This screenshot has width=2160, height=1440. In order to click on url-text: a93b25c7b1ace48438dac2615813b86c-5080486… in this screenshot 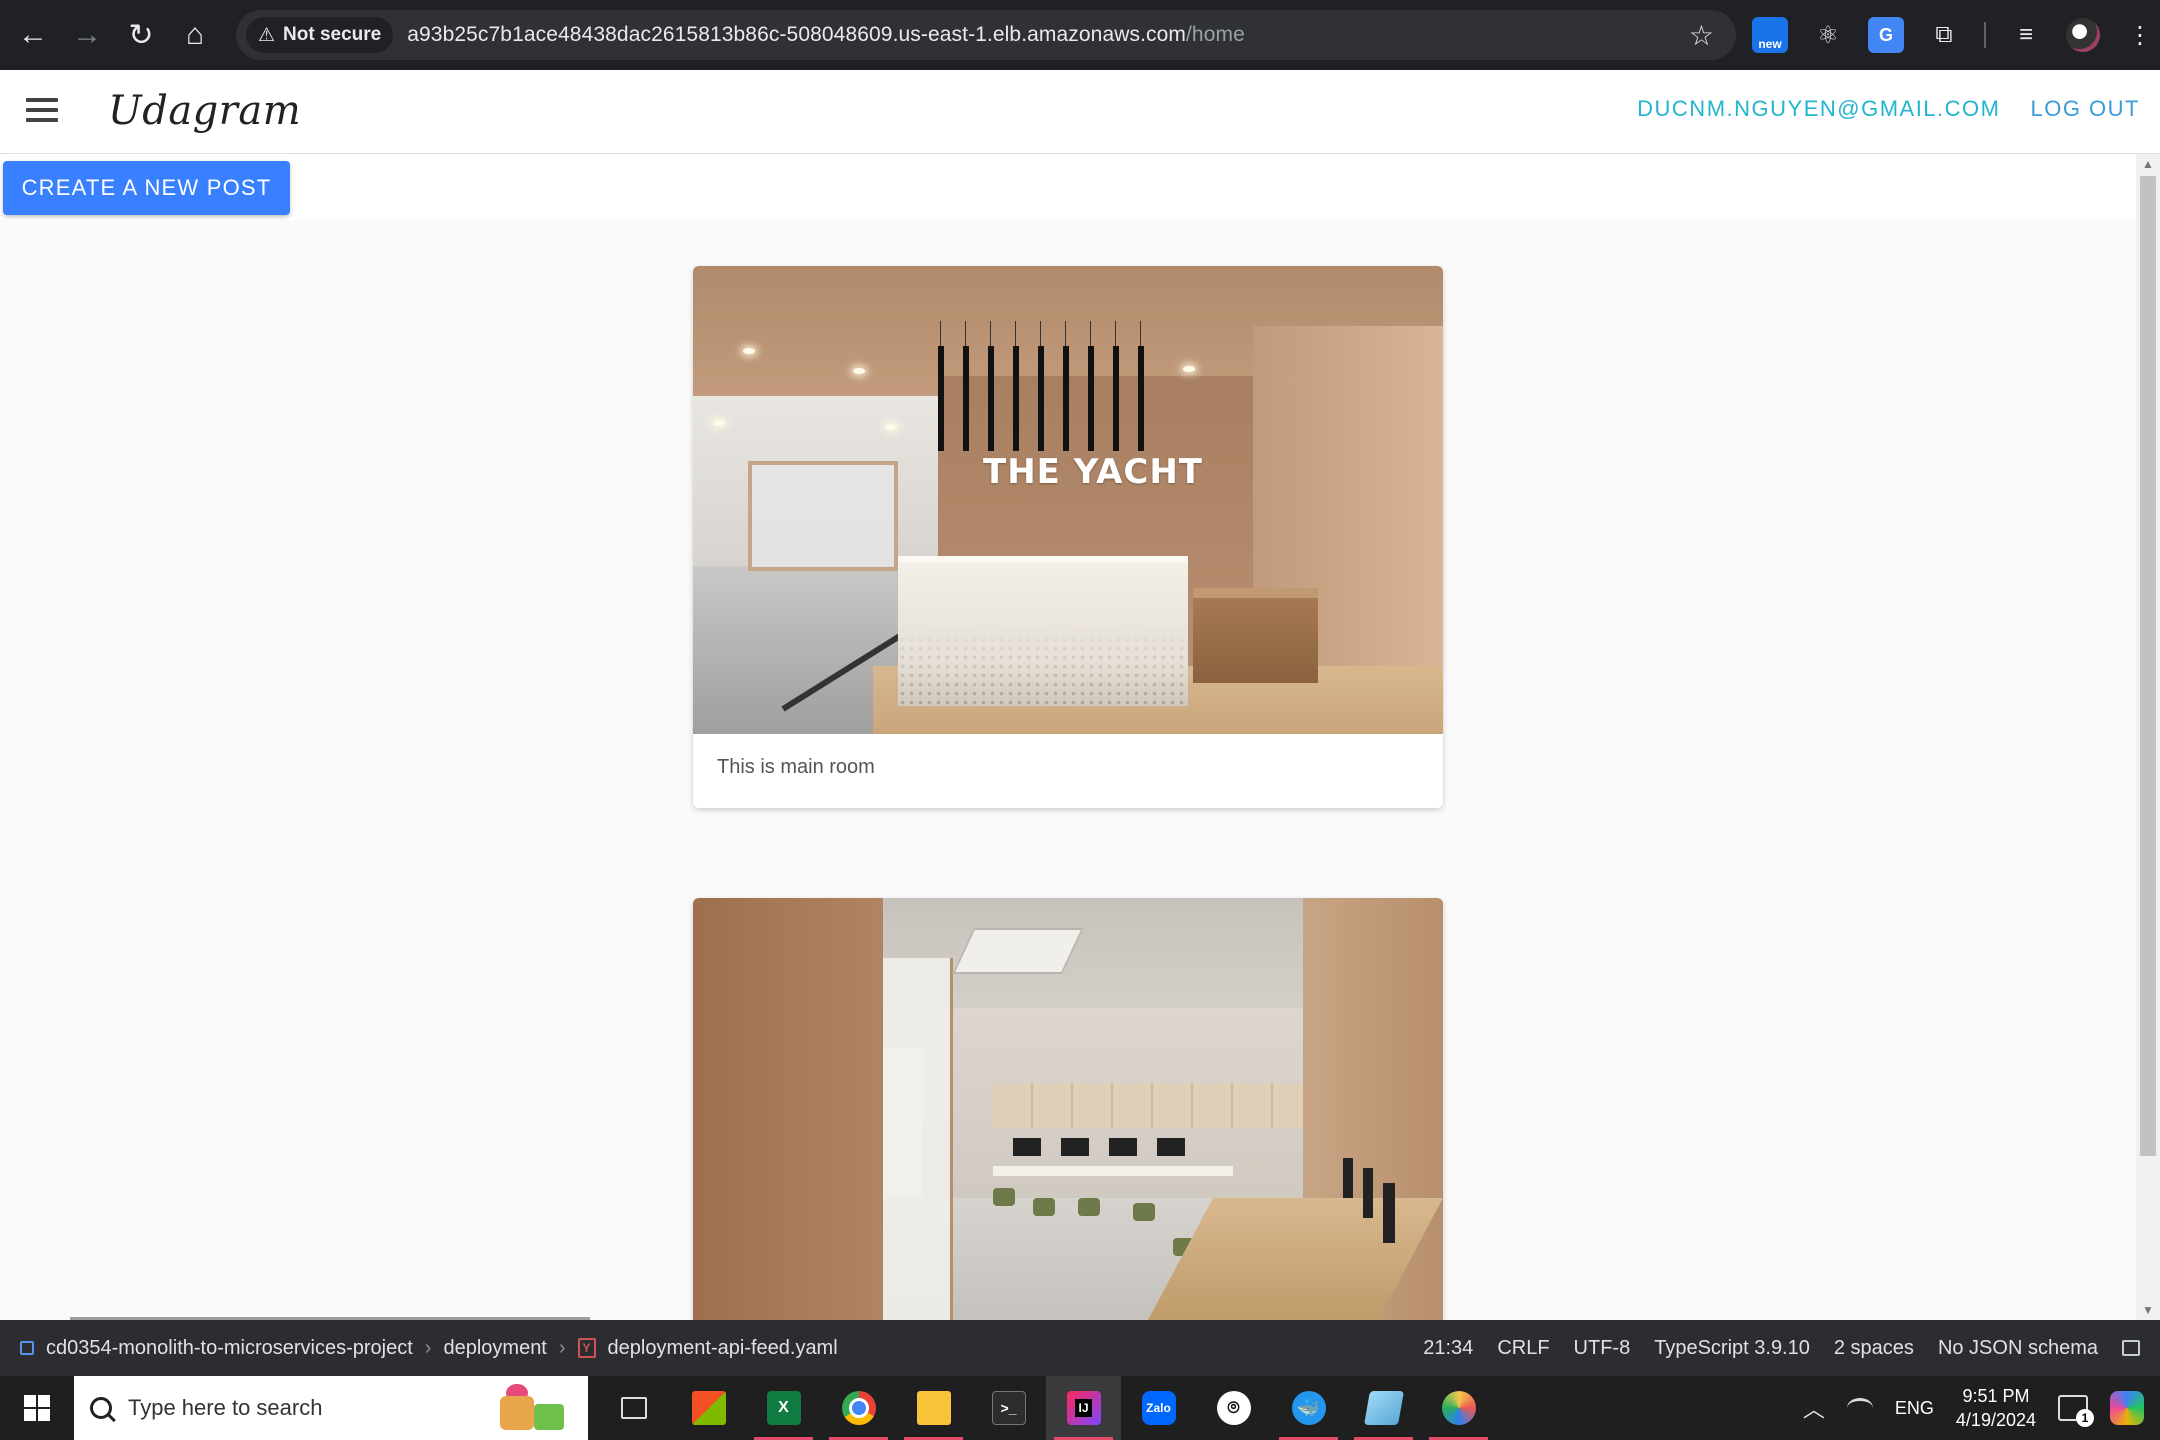, I will do `click(826, 35)`.